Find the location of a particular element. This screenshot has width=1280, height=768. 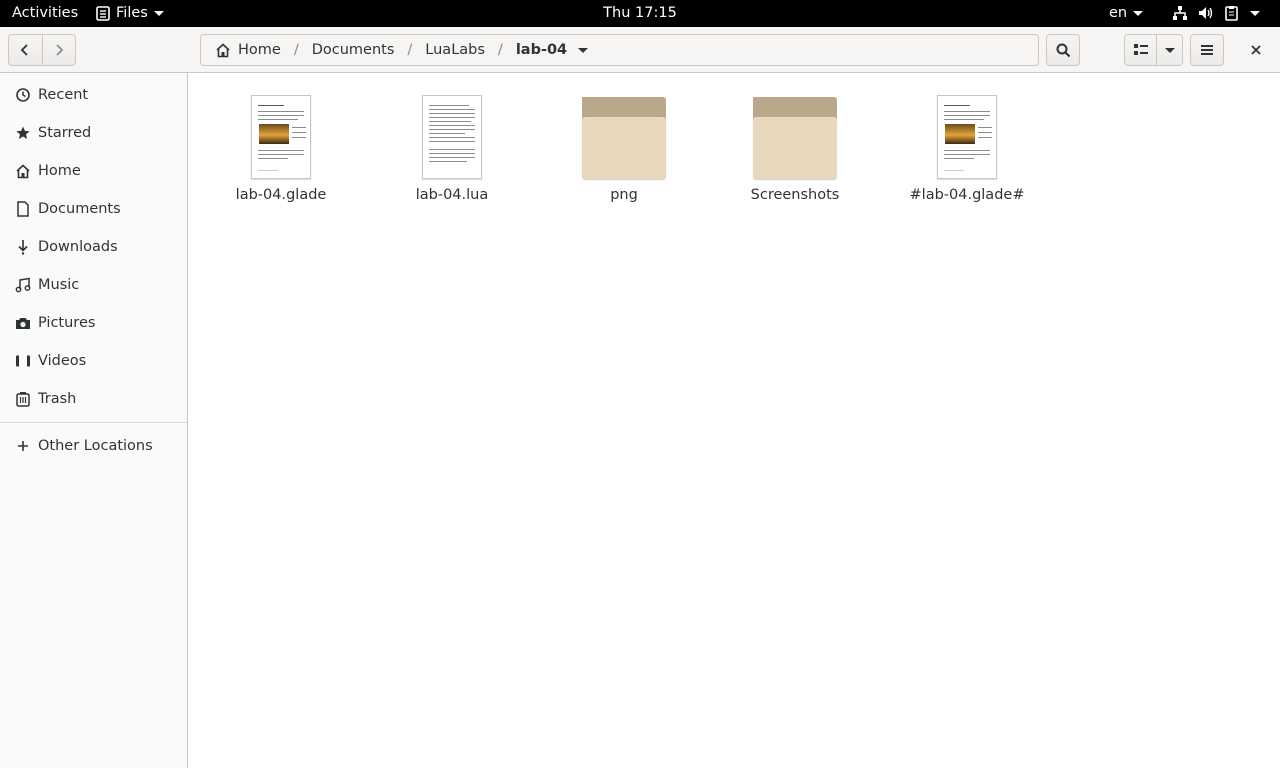

breadcrumb-current: lab-04 is located at coordinates (552, 50).